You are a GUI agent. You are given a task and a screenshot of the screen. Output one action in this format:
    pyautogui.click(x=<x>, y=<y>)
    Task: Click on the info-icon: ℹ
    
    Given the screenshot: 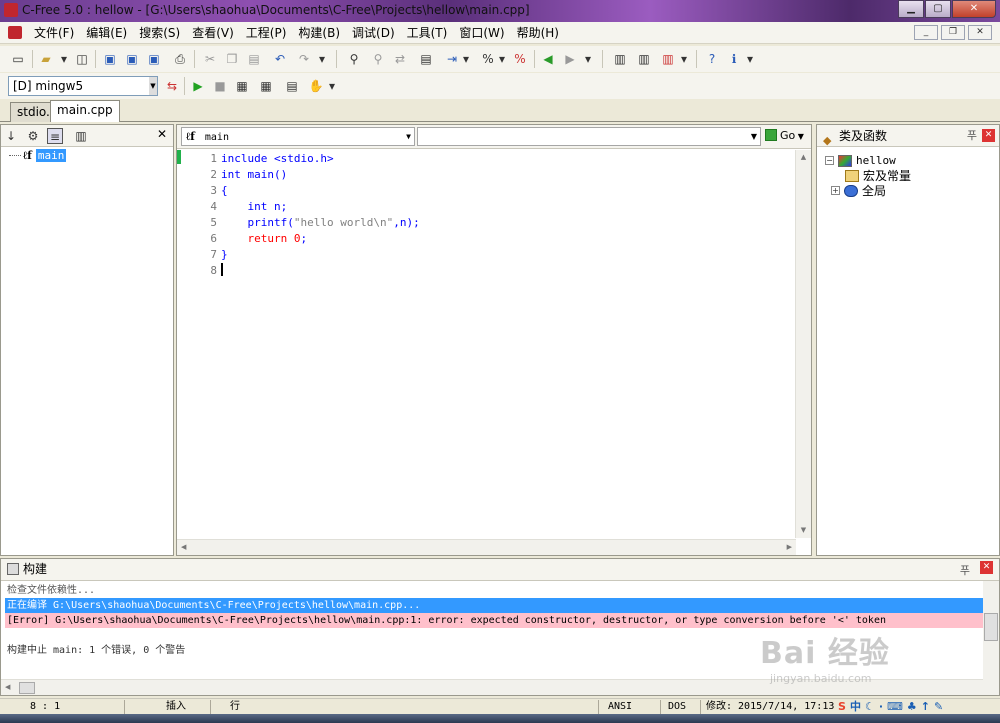 What is the action you would take?
    pyautogui.click(x=734, y=59)
    